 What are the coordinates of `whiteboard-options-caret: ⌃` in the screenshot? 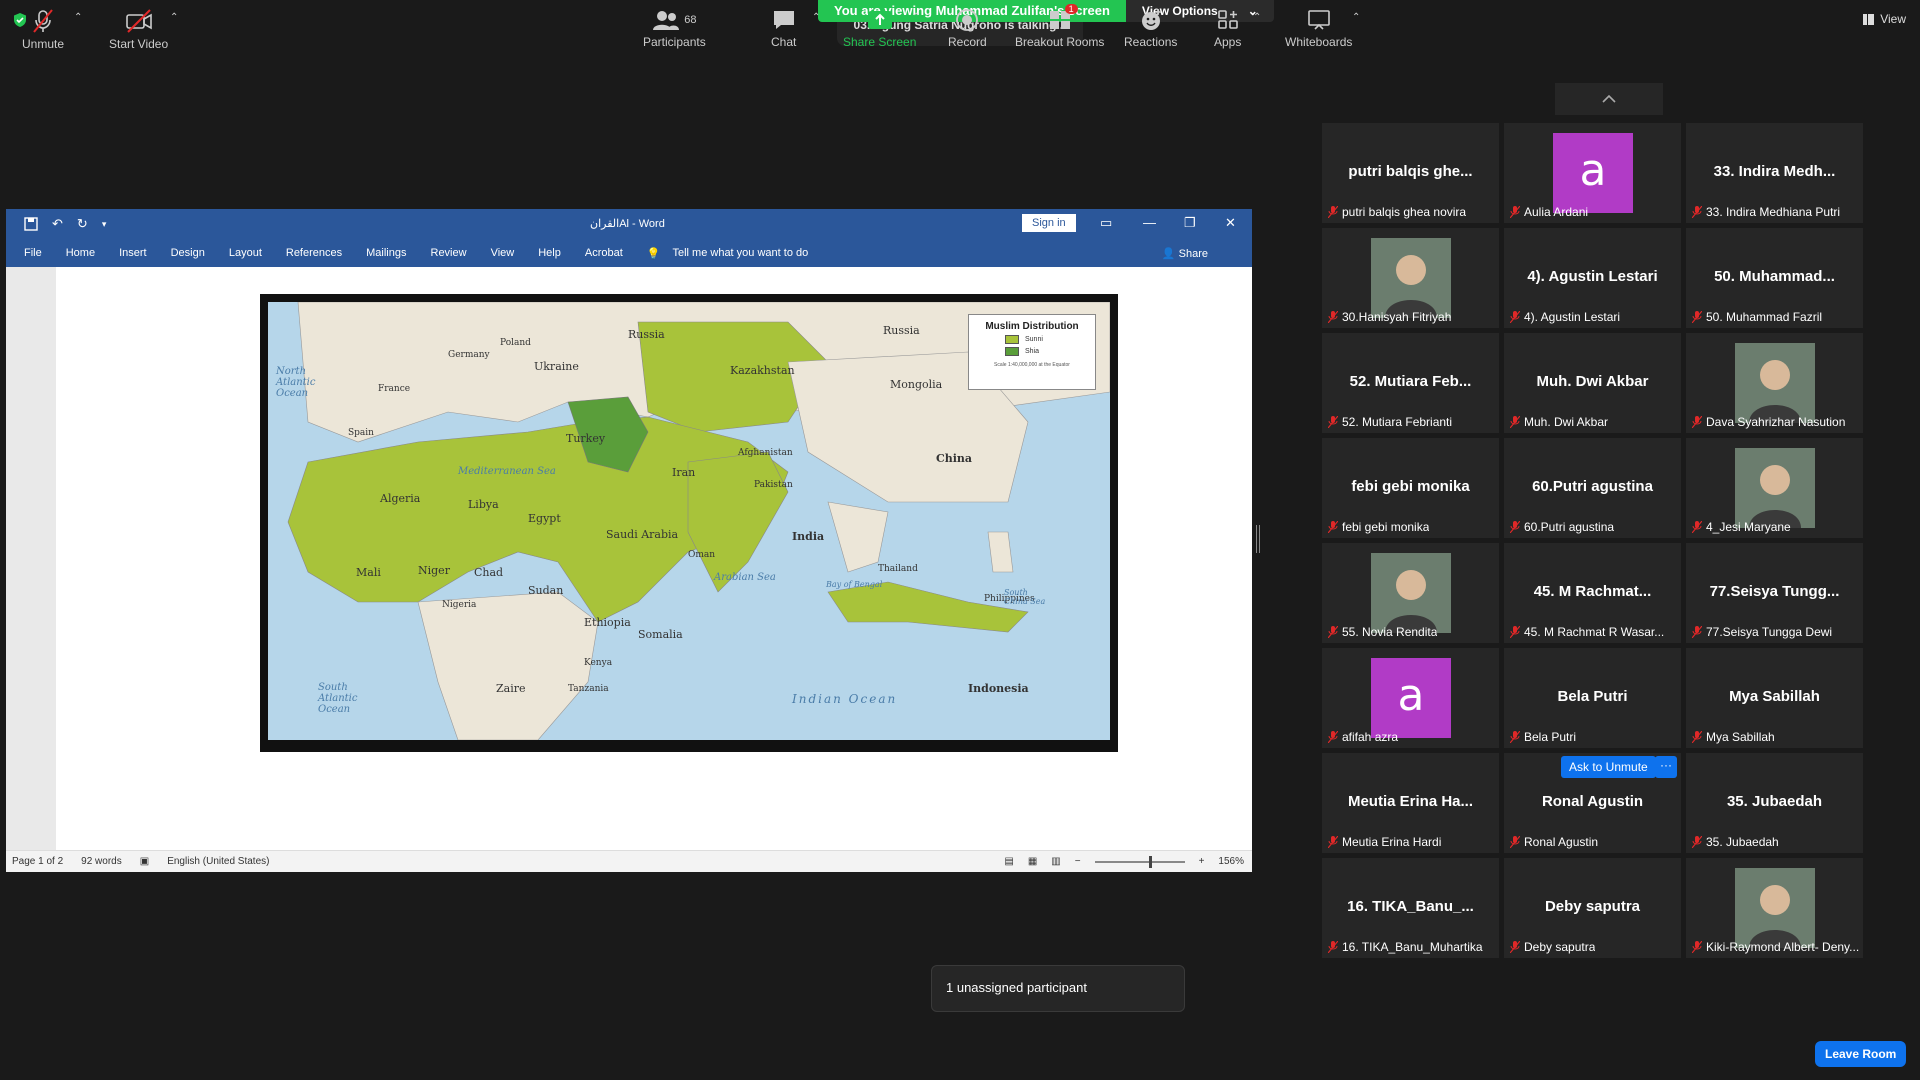 It's located at (1356, 17).